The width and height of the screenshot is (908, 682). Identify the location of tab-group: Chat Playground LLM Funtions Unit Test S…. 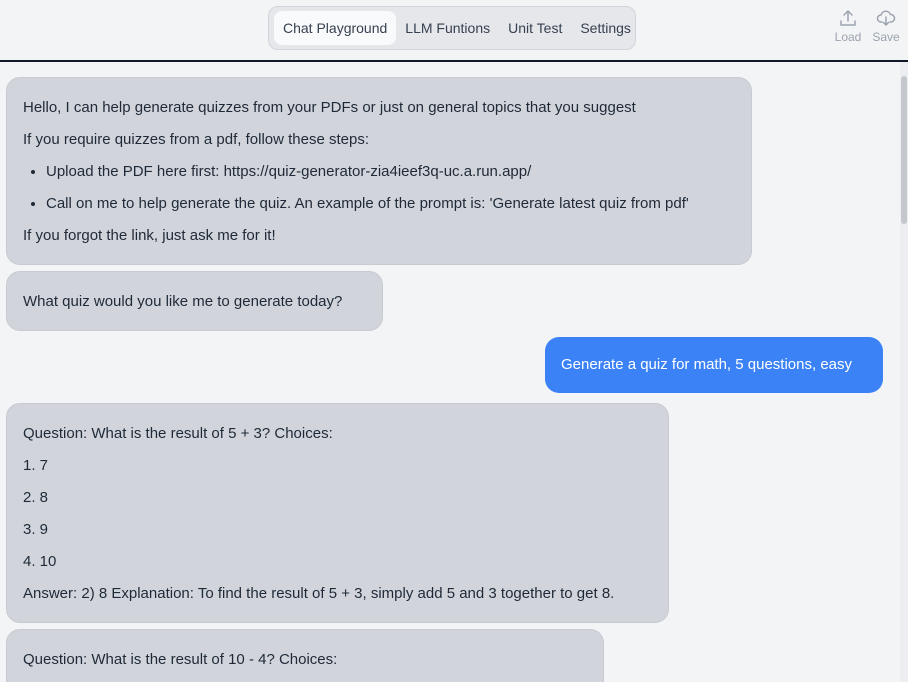
(452, 28).